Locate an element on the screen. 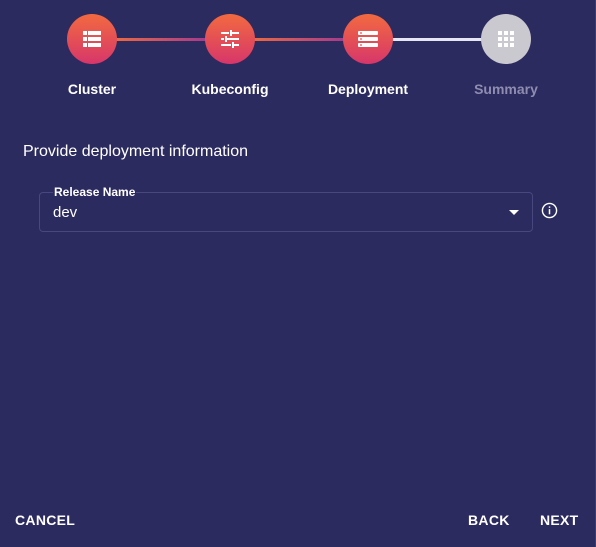 This screenshot has width=596, height=547. sliders-icon is located at coordinates (230, 39).